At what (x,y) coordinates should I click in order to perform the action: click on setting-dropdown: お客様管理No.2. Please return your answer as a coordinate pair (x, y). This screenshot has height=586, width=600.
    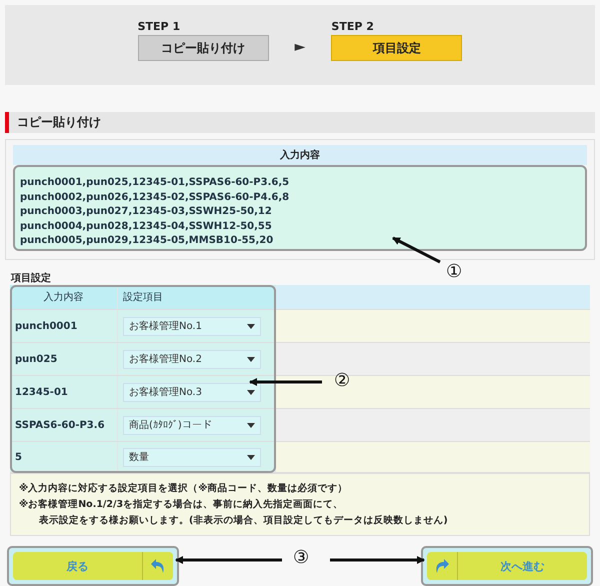
    Looking at the image, I should click on (192, 359).